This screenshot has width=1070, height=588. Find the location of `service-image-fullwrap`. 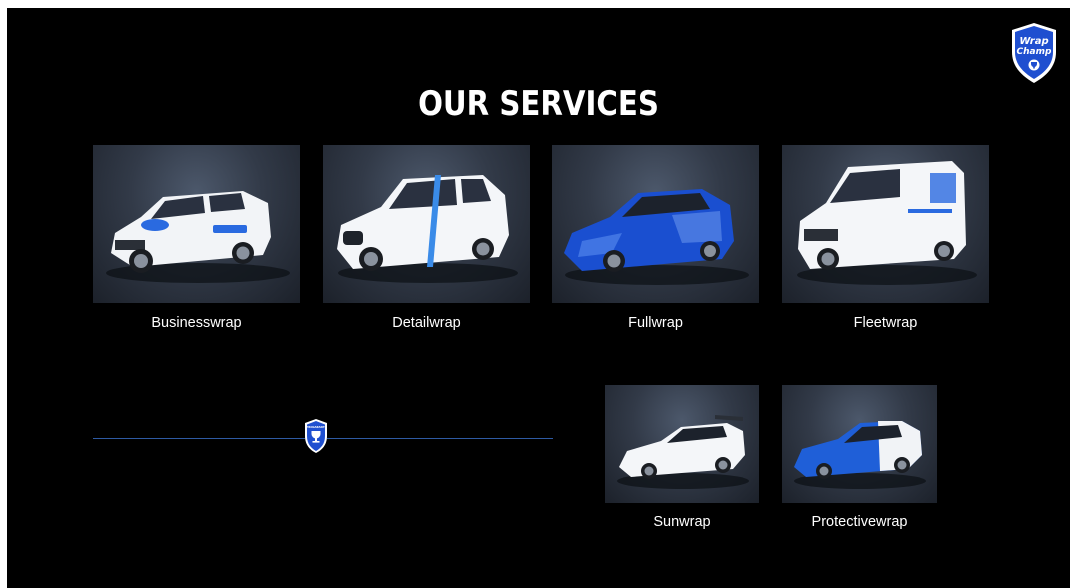

service-image-fullwrap is located at coordinates (655, 224).